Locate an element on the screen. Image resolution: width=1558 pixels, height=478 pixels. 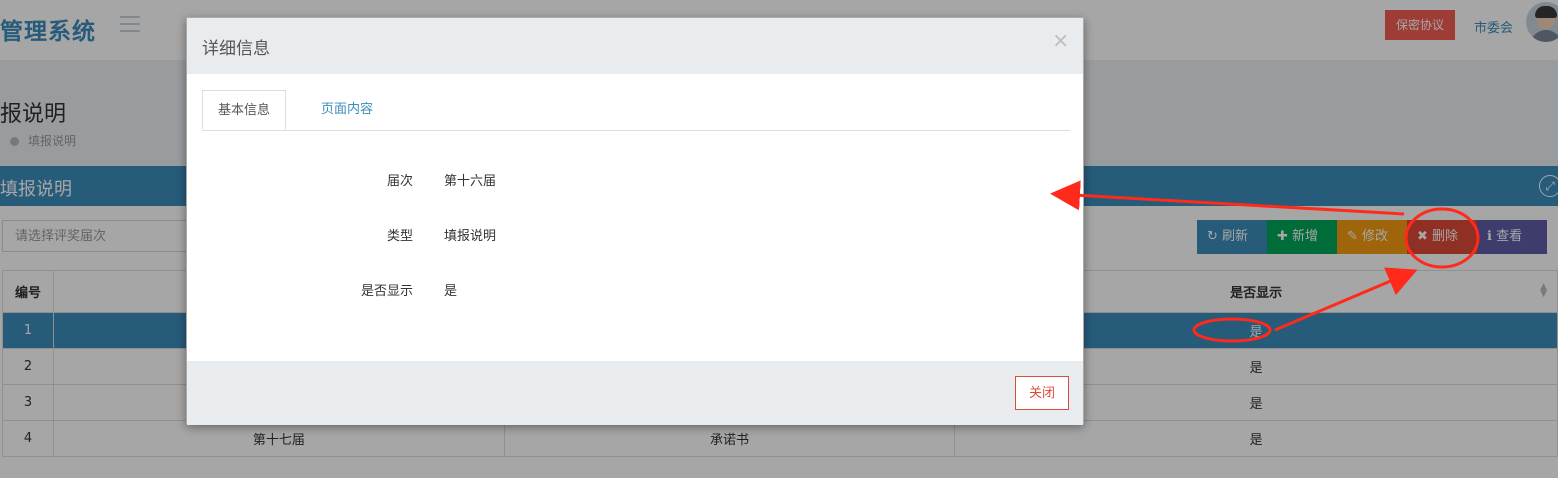
annotation-arrow-to-delete is located at coordinates (1346, 299).